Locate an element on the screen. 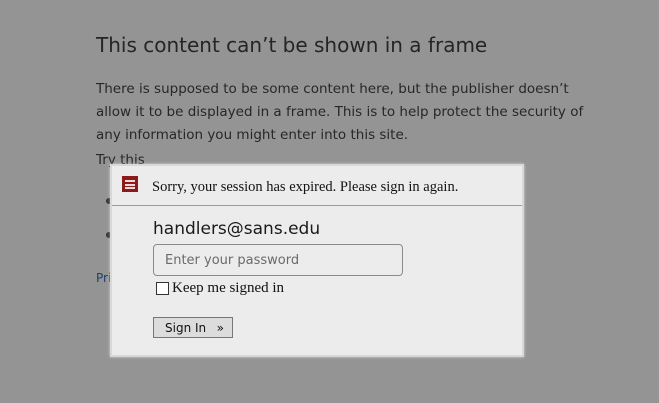 This screenshot has width=659, height=403. sign-in-label: Sign In is located at coordinates (186, 327).